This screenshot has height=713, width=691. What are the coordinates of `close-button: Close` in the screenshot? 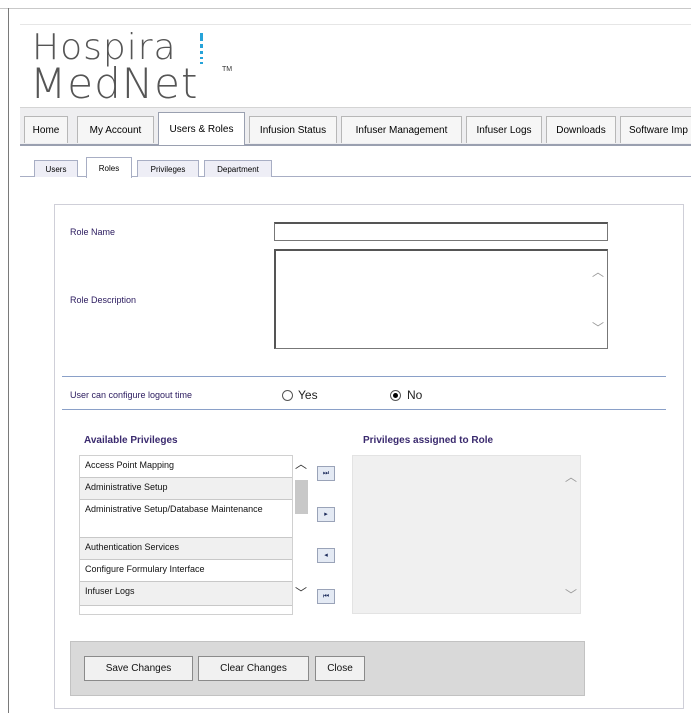 It's located at (340, 668).